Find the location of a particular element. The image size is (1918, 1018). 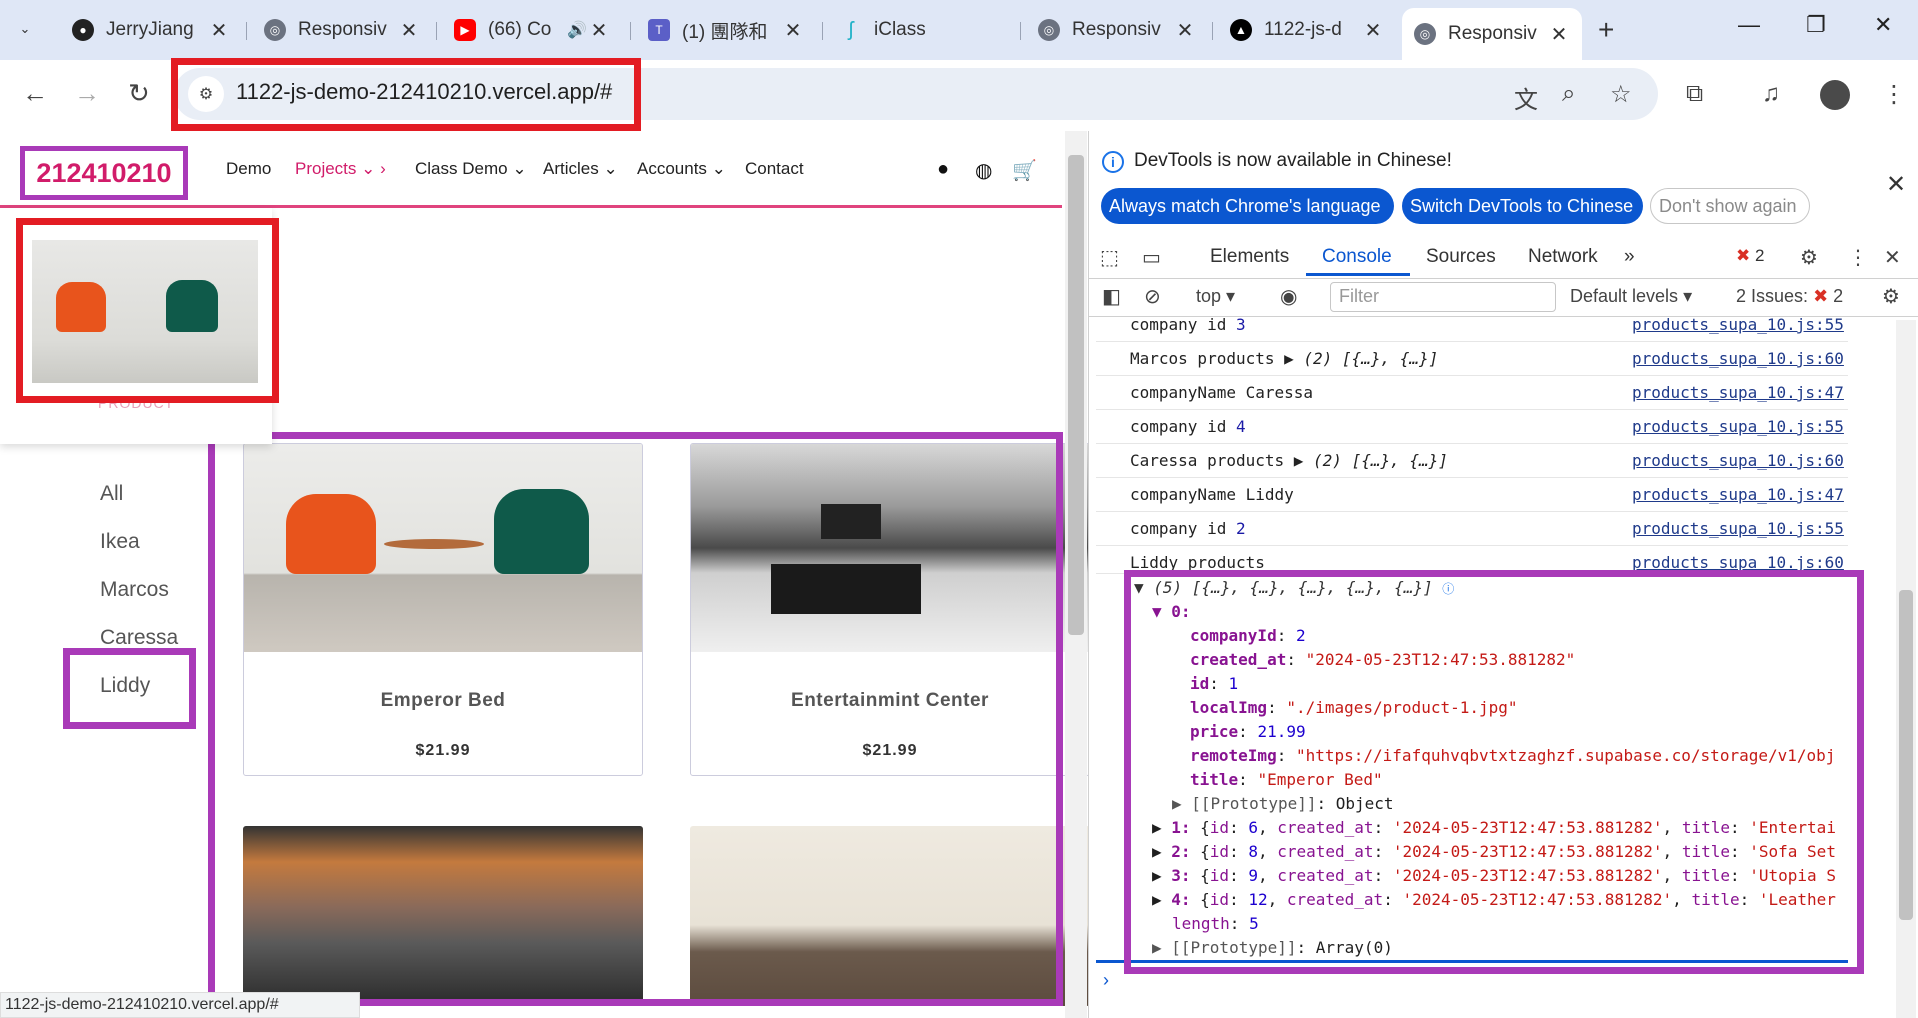

tab-elements: Elements is located at coordinates (1249, 257).